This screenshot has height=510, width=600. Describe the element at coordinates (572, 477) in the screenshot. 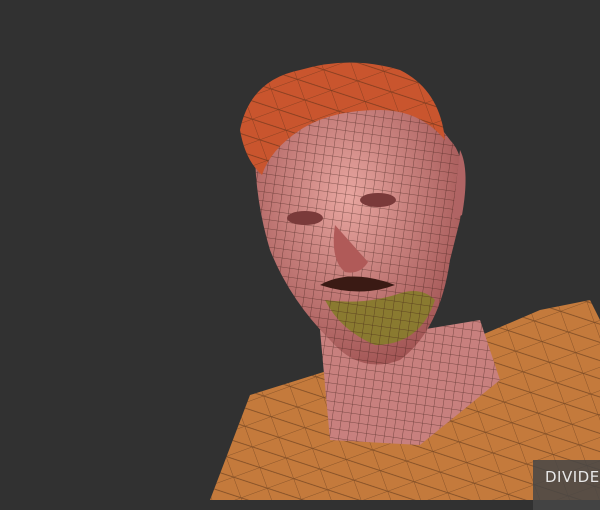

I see `divide-label: DIVIDE` at that location.